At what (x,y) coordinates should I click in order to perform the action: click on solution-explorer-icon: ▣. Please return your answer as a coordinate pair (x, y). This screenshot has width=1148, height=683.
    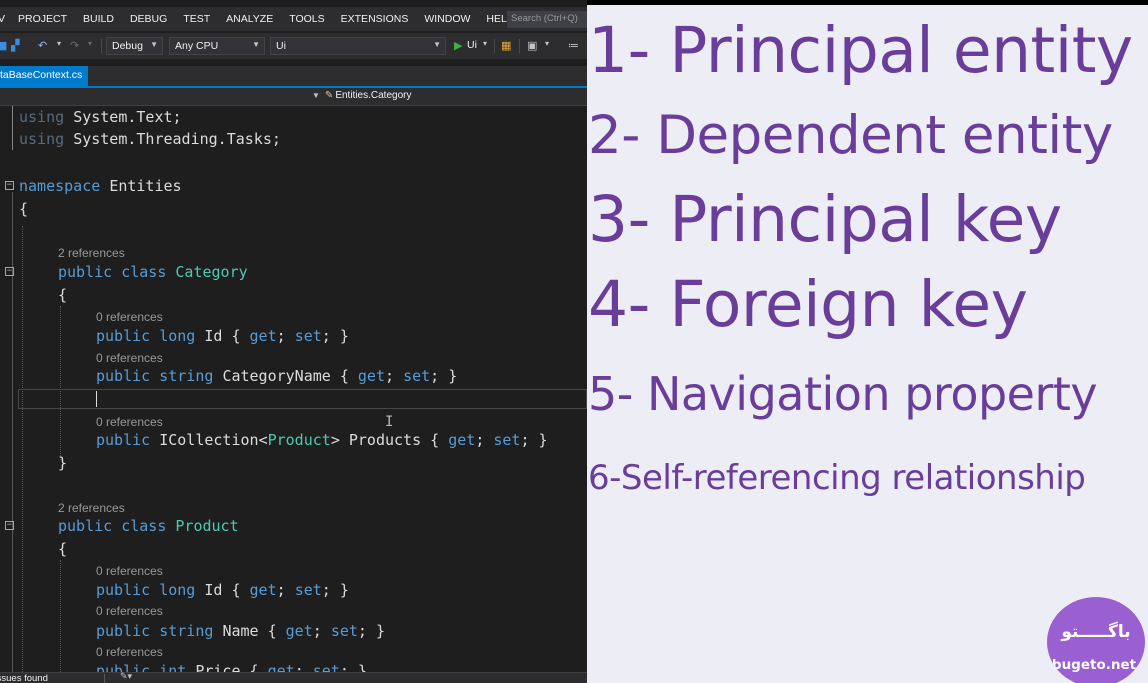
    Looking at the image, I should click on (532, 45).